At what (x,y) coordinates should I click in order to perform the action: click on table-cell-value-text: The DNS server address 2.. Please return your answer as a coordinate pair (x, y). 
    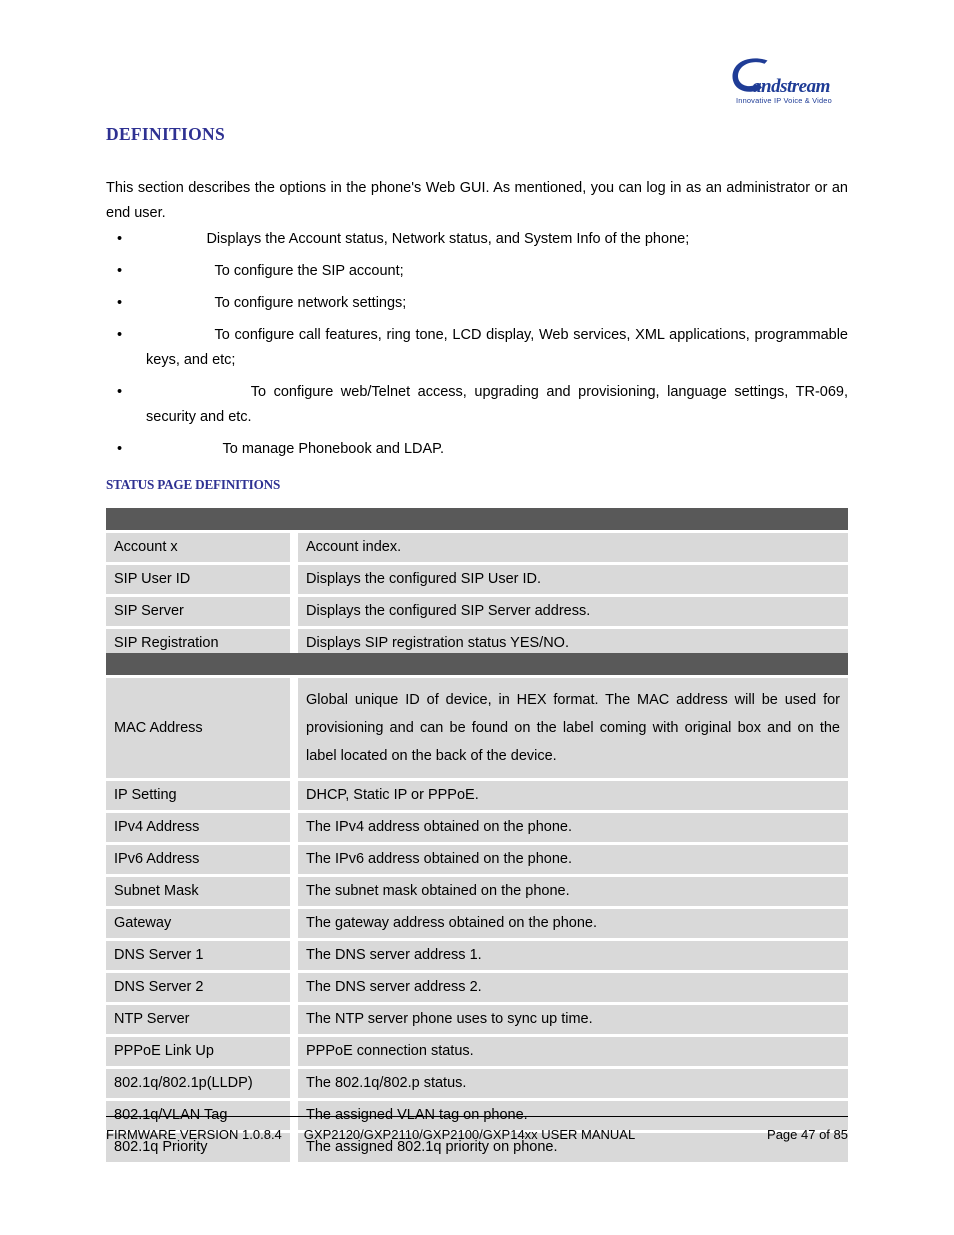
    Looking at the image, I should click on (394, 987).